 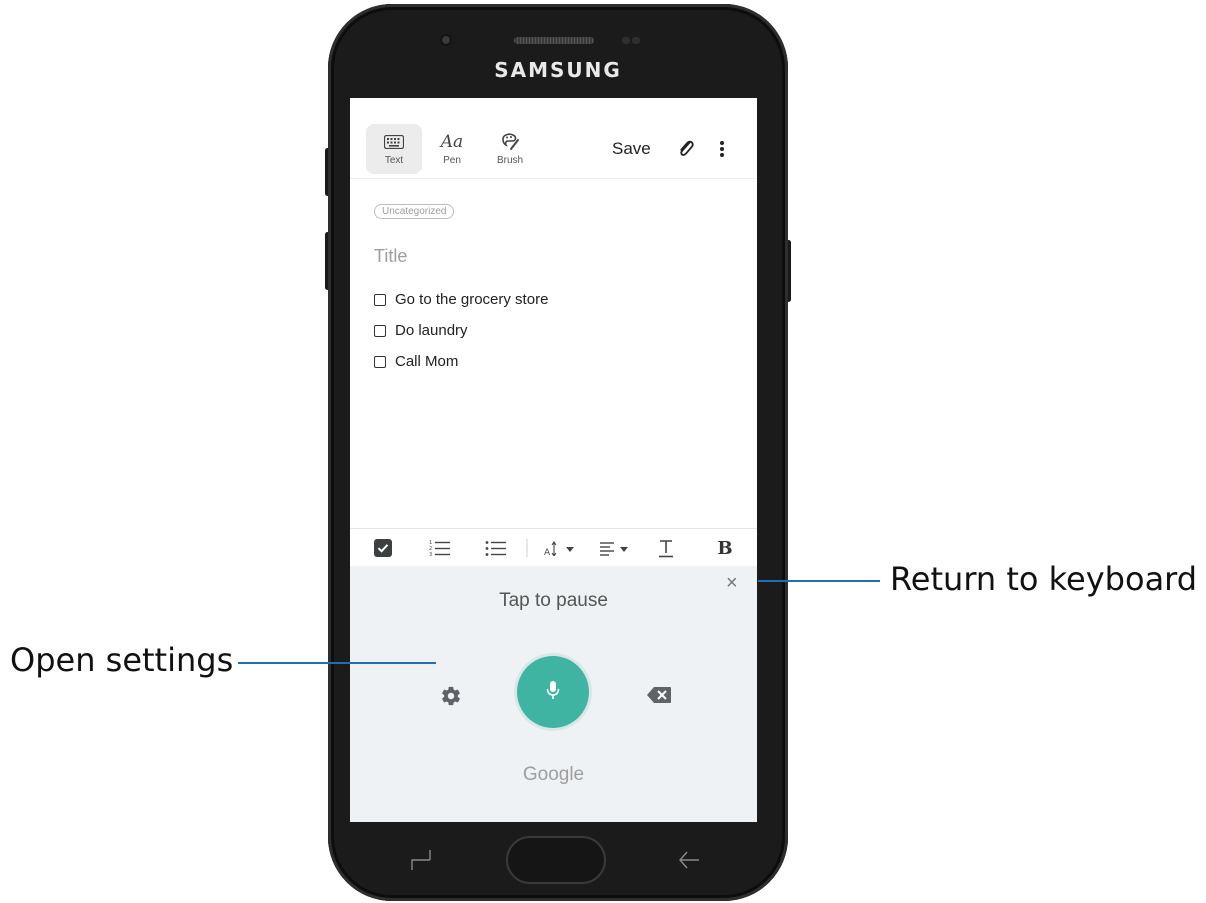 I want to click on home-button, so click(x=556, y=860).